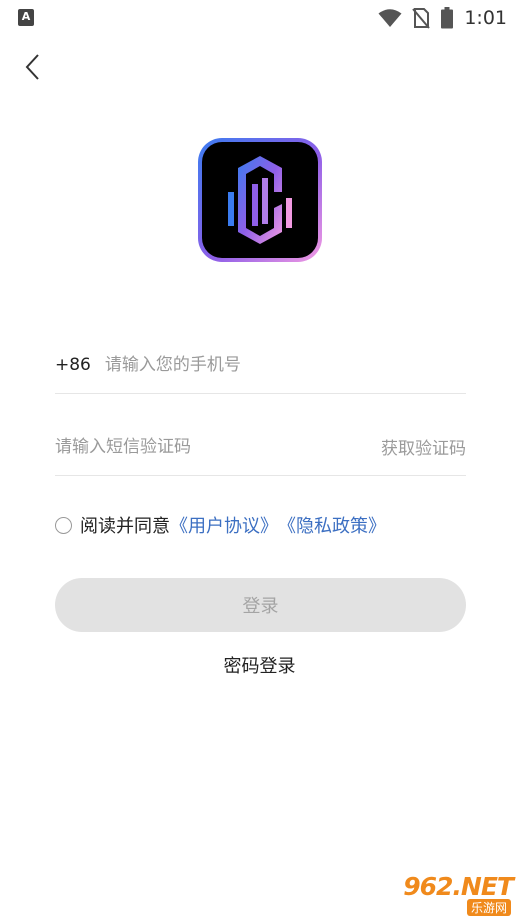 The width and height of the screenshot is (519, 922). I want to click on user-agreement-link: 《用户协议》, so click(224, 525).